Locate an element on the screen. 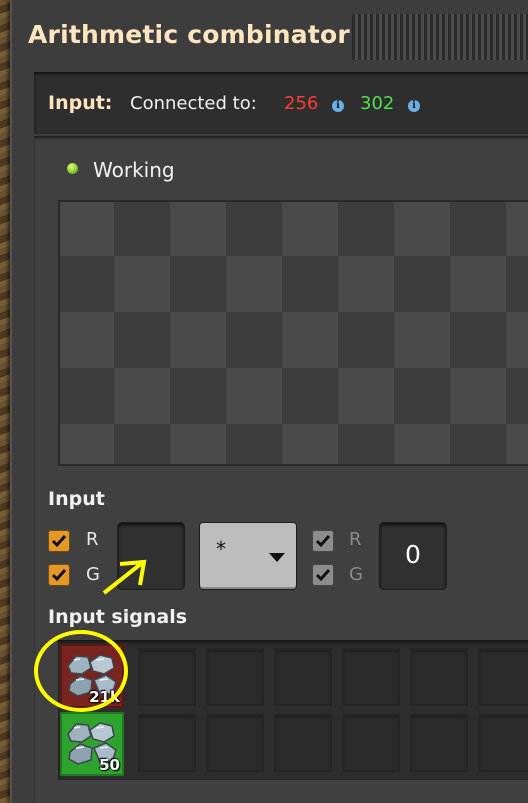  signal-count: 21k is located at coordinates (104, 697).